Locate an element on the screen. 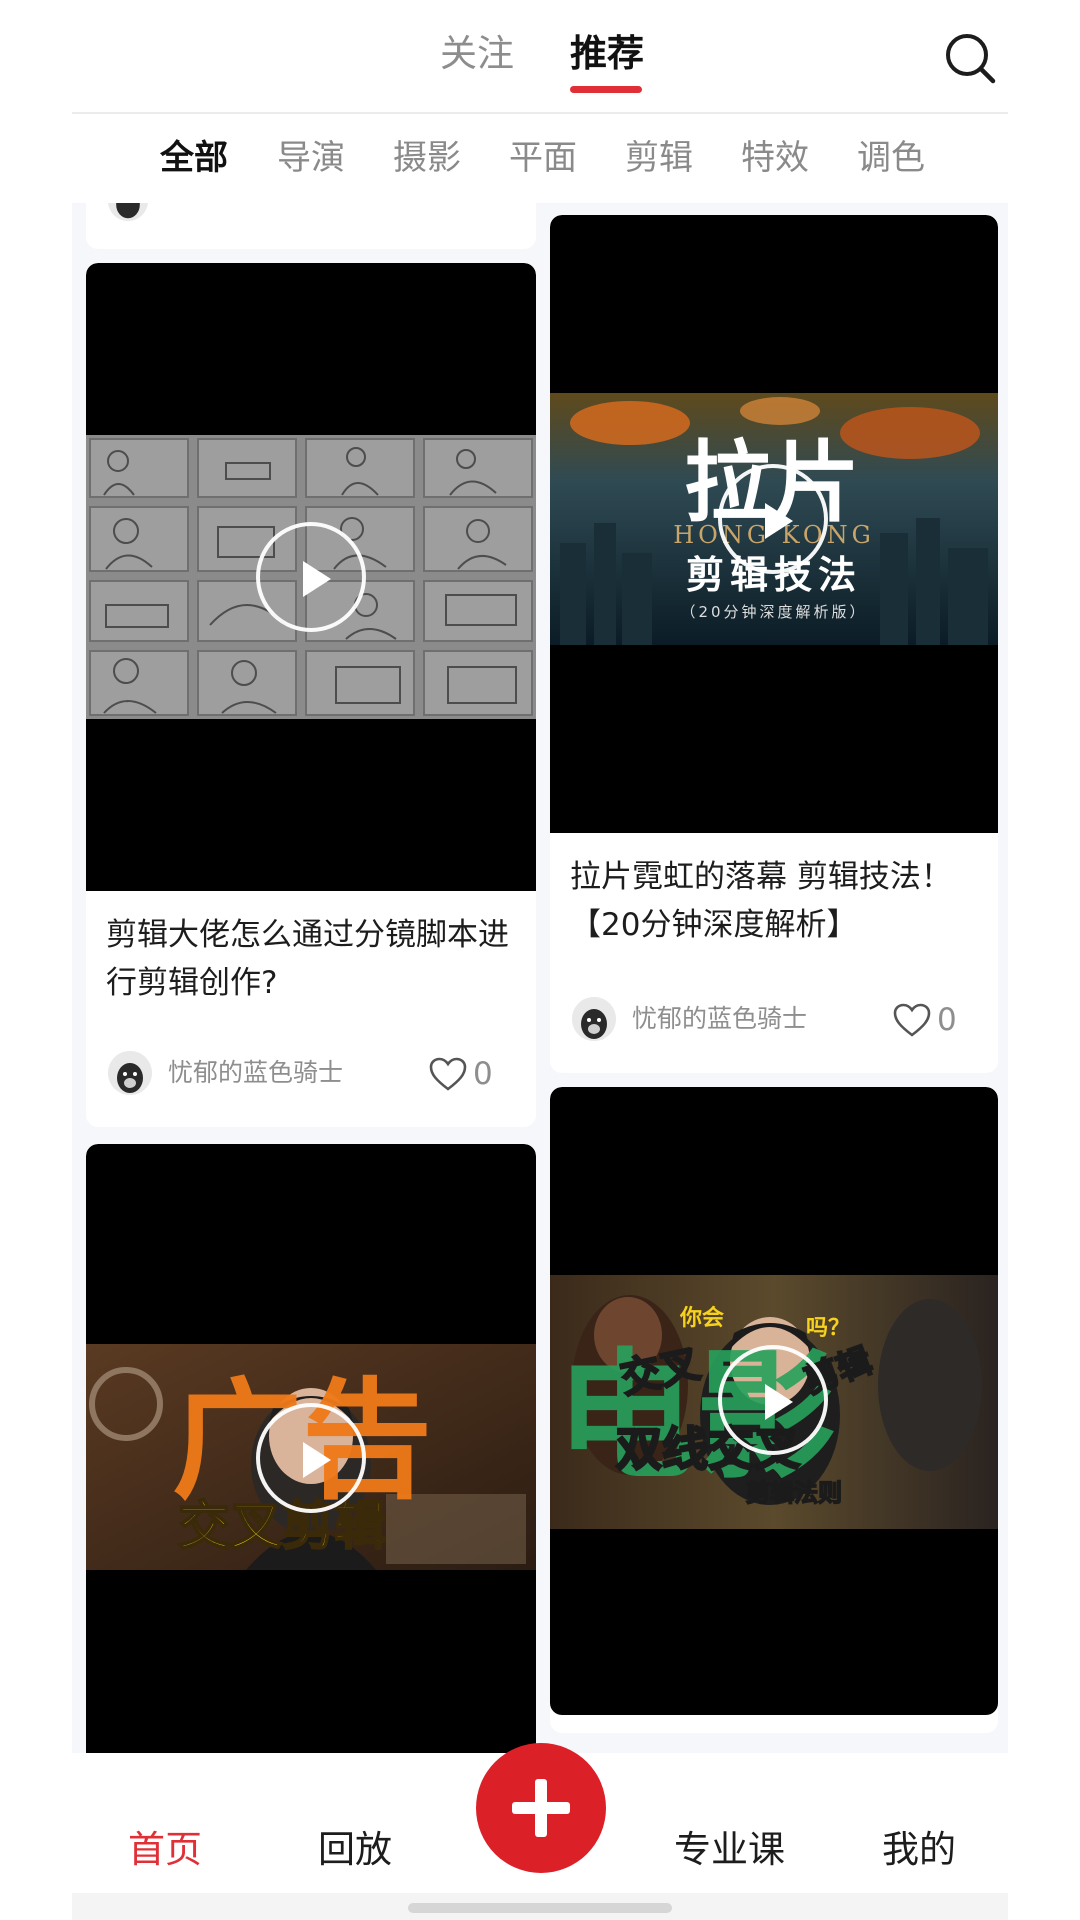 The height and width of the screenshot is (1920, 1080). top-tab-bar: 关注 推荐 is located at coordinates (540, 56).